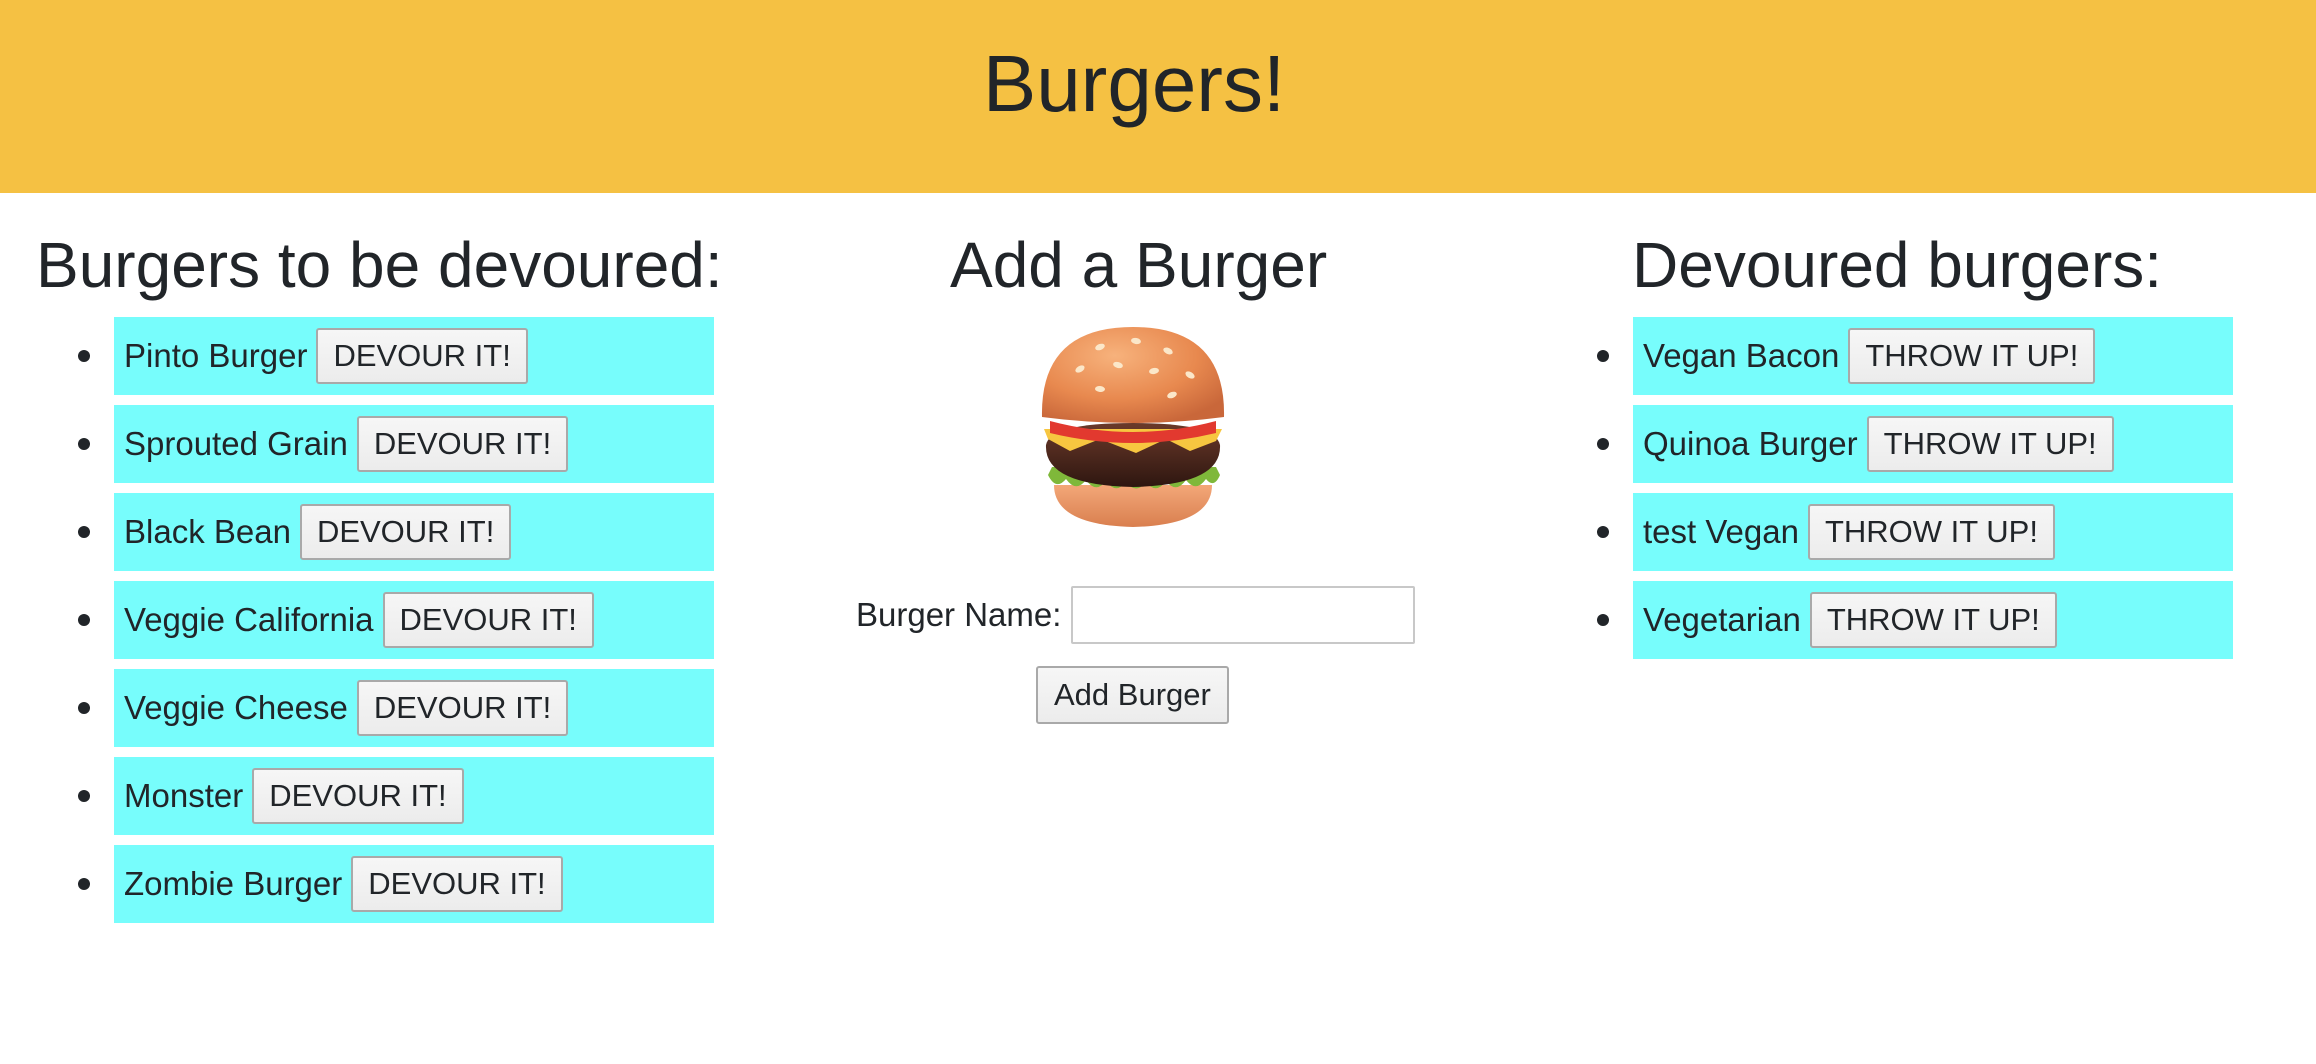 The width and height of the screenshot is (2316, 1064). I want to click on burger-name: Sprouted Grain, so click(236, 443).